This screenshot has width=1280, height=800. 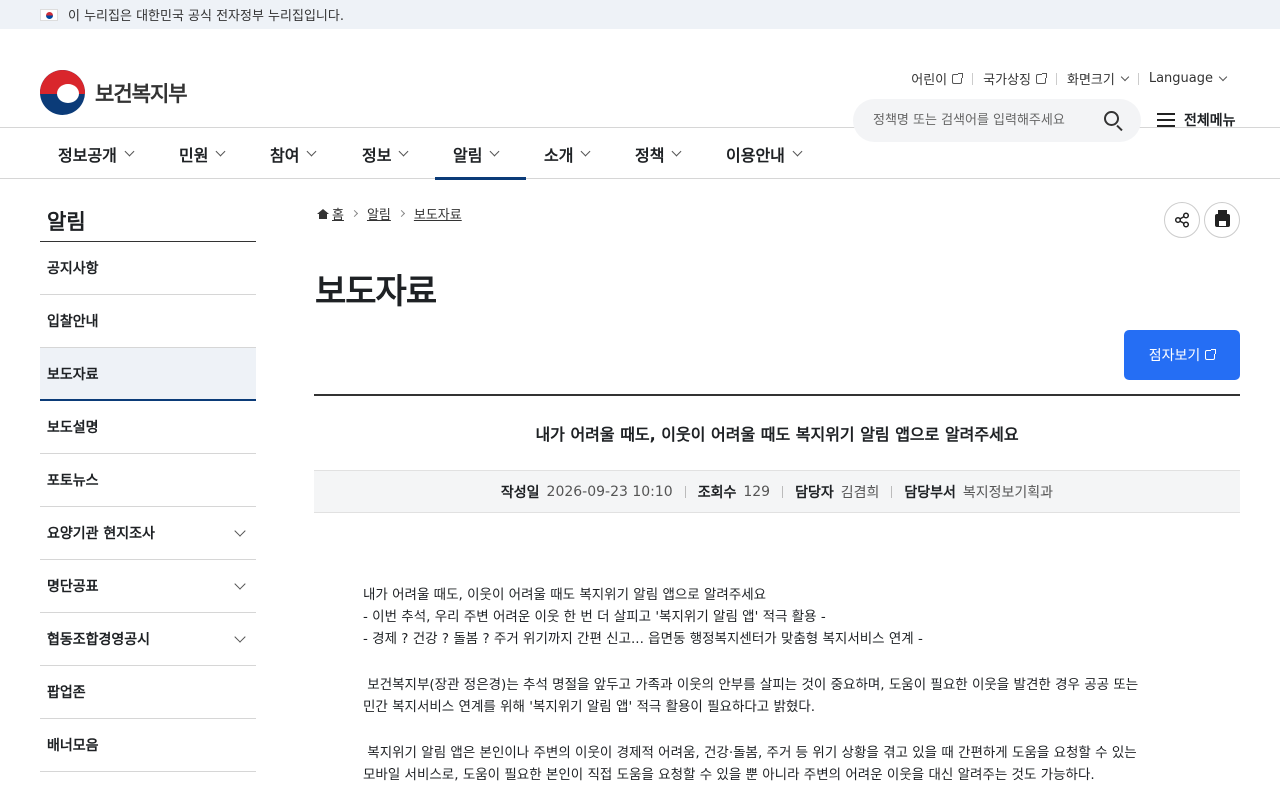 What do you see at coordinates (1007, 80) in the screenshot?
I see `national-symbols-label: 국가상징` at bounding box center [1007, 80].